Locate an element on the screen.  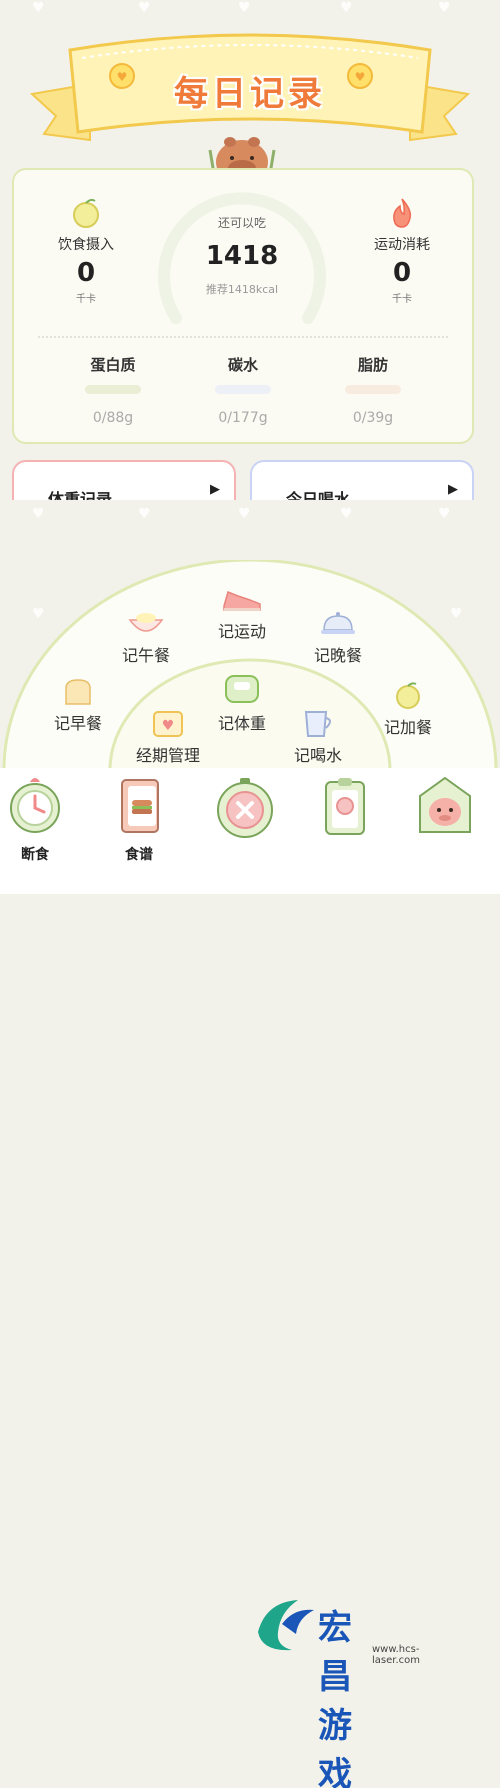
remaining-value: 1418 is located at coordinates (242, 256).